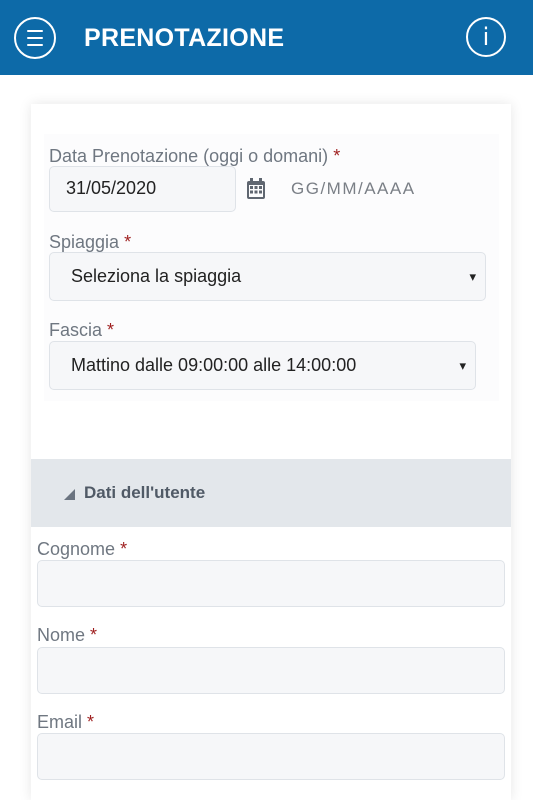 Image resolution: width=533 pixels, height=800 pixels. What do you see at coordinates (82, 330) in the screenshot?
I see `slot-label: Fascia *` at bounding box center [82, 330].